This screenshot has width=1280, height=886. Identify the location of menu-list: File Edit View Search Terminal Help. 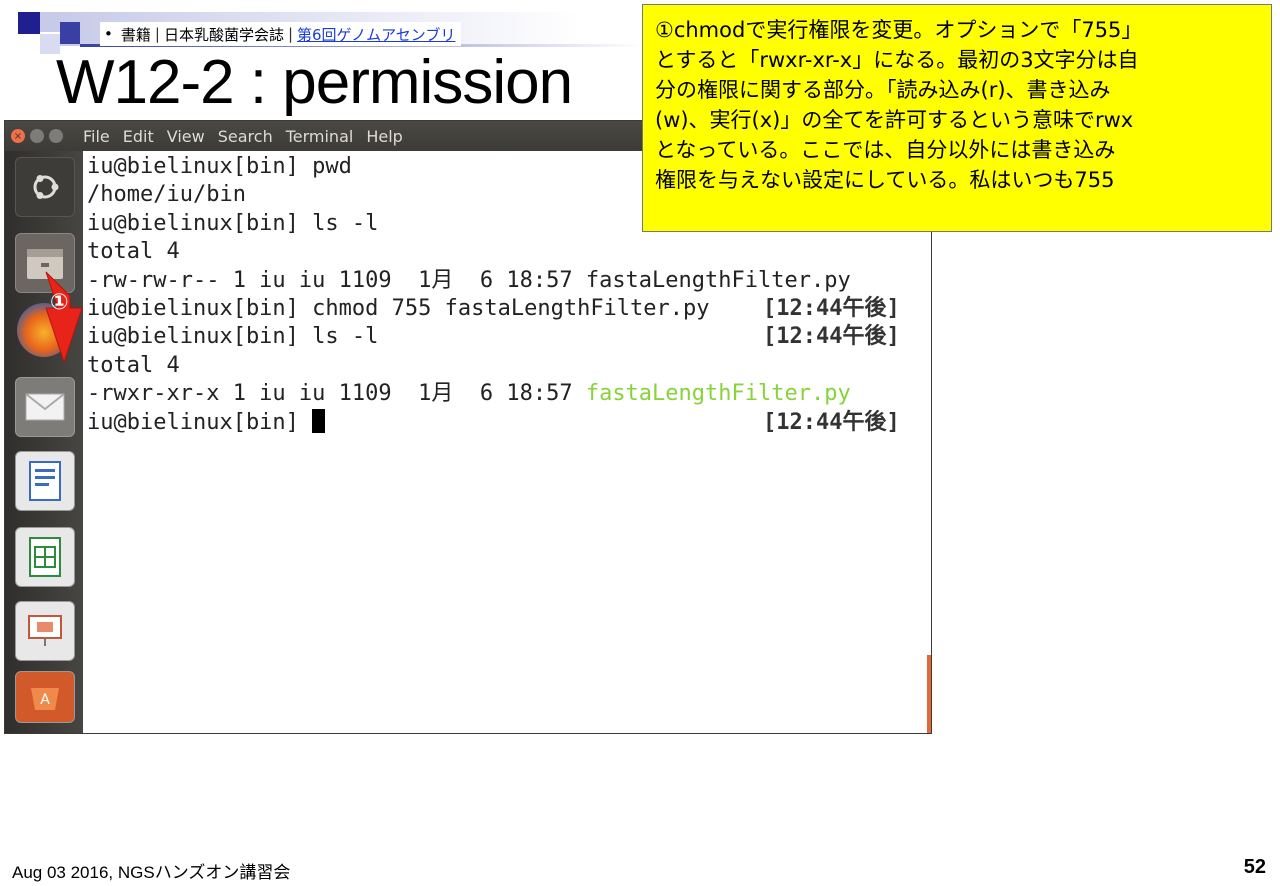
(249, 136).